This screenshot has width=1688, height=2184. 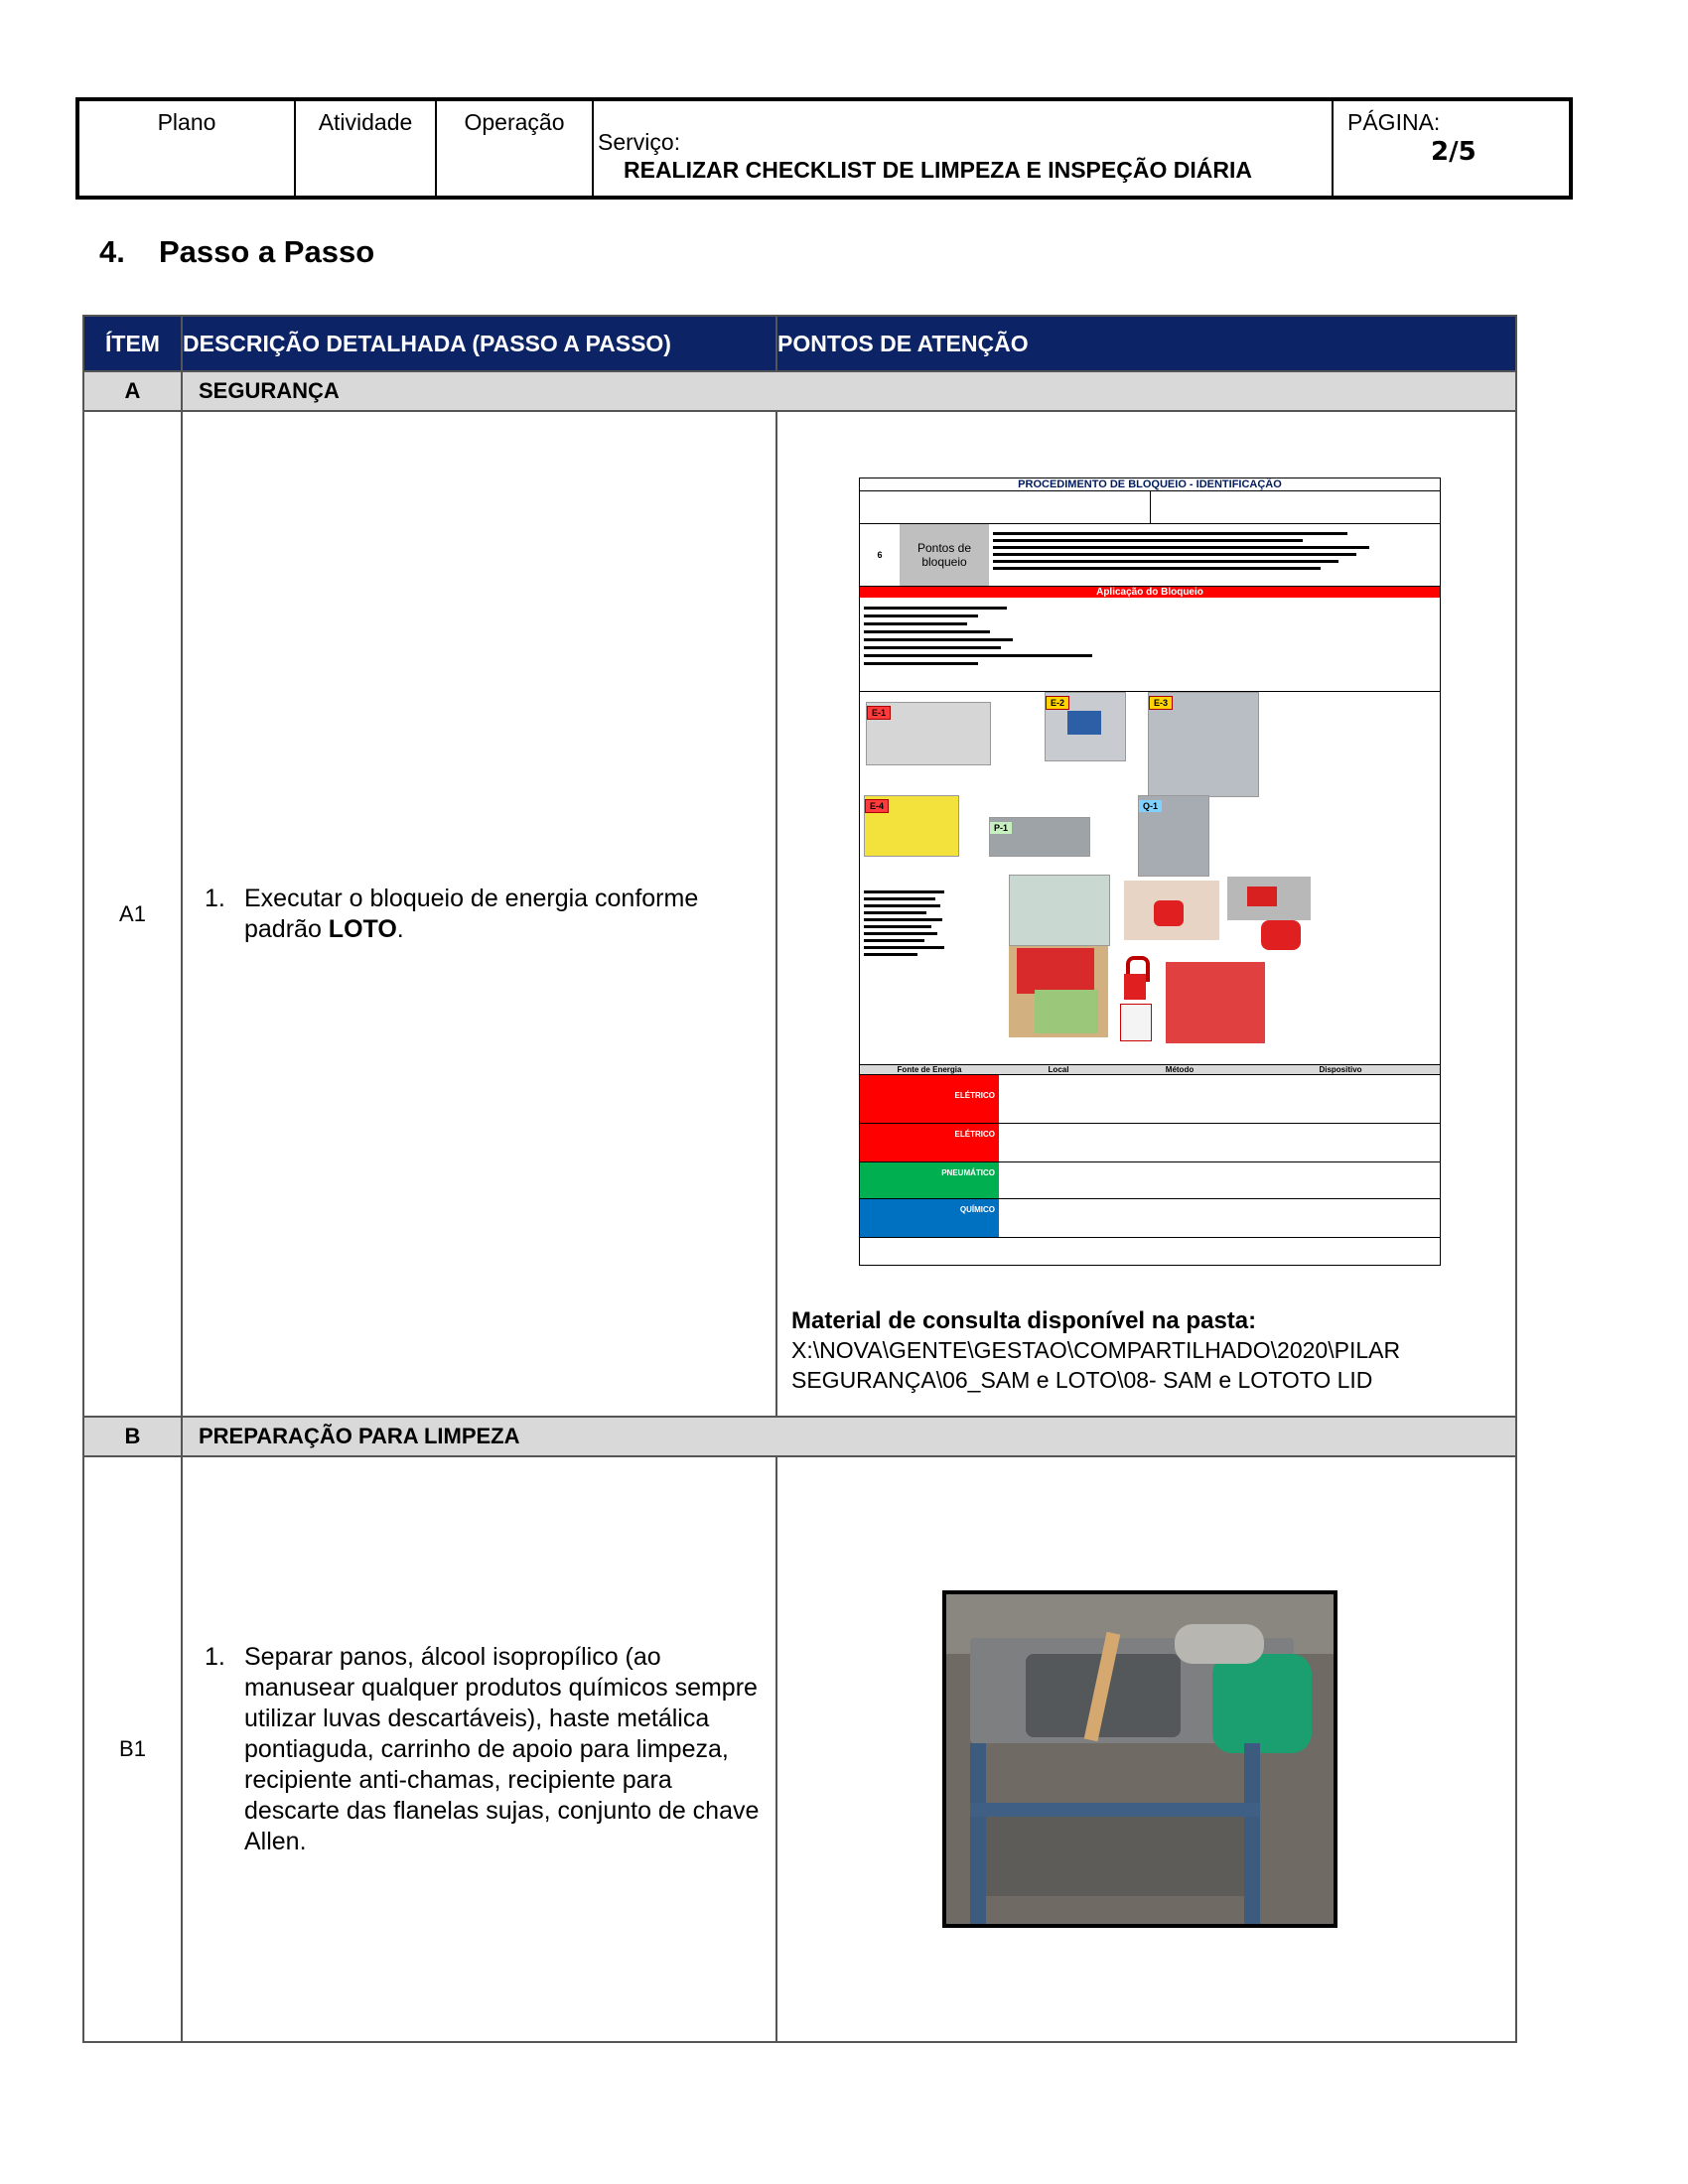 What do you see at coordinates (186, 122) in the screenshot?
I see `plano-label: Plano` at bounding box center [186, 122].